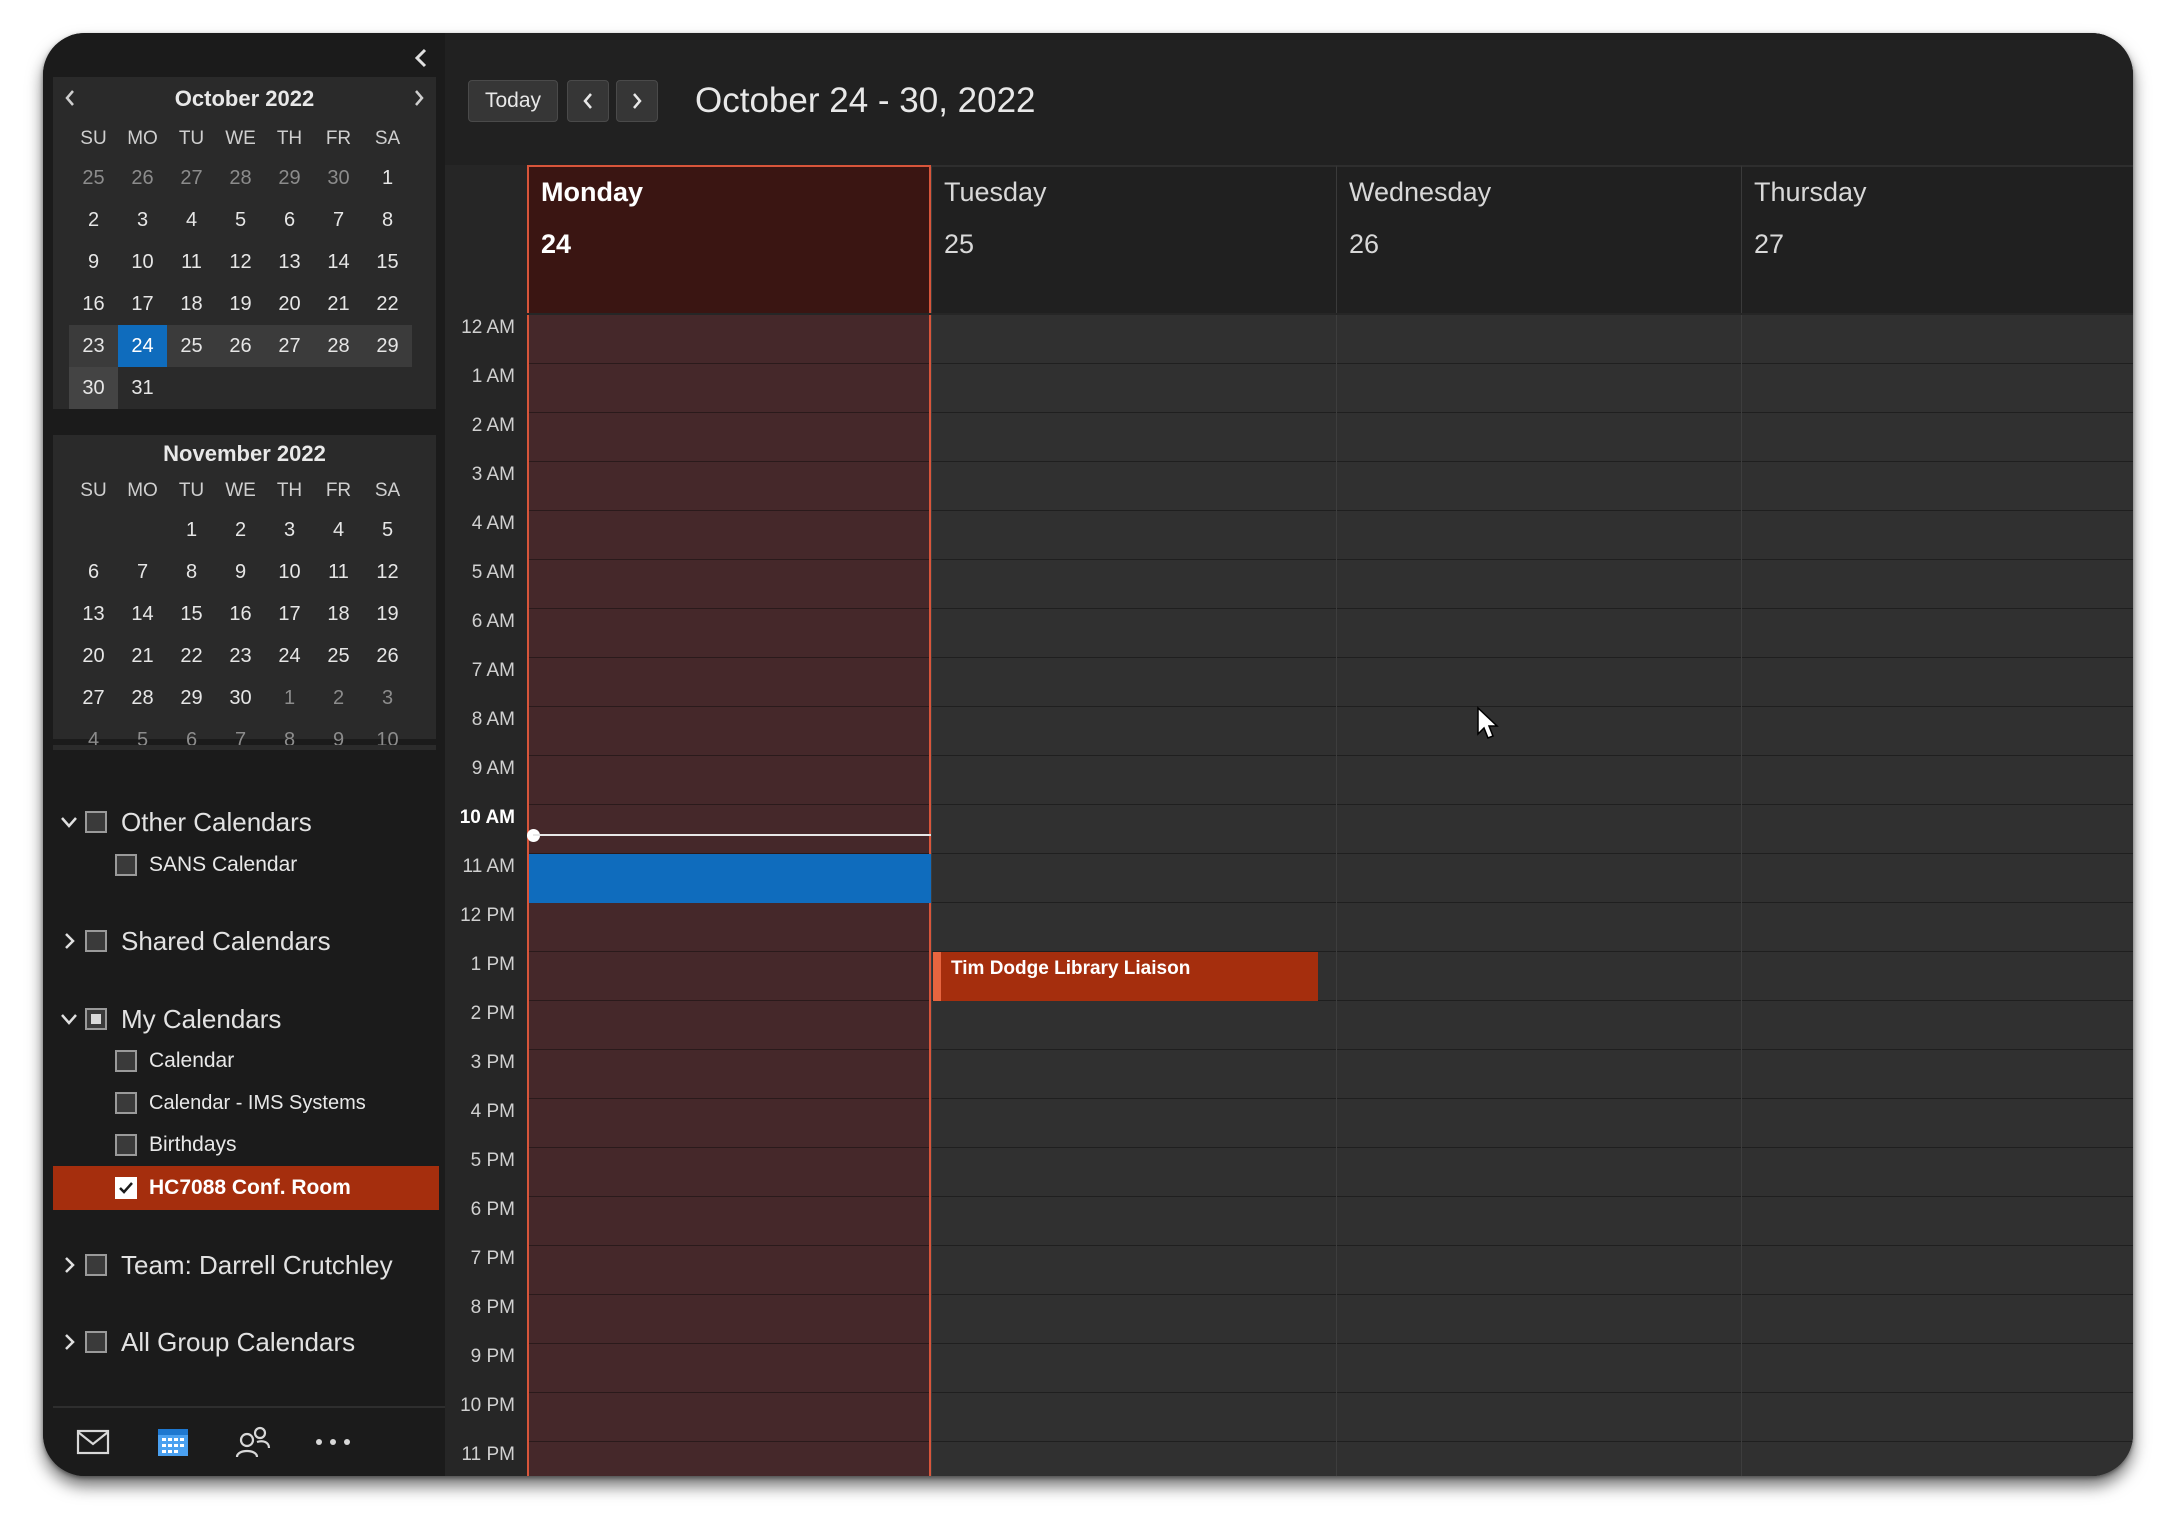 Image resolution: width=2159 pixels, height=1516 pixels. I want to click on calendar-day: 24, so click(289, 656).